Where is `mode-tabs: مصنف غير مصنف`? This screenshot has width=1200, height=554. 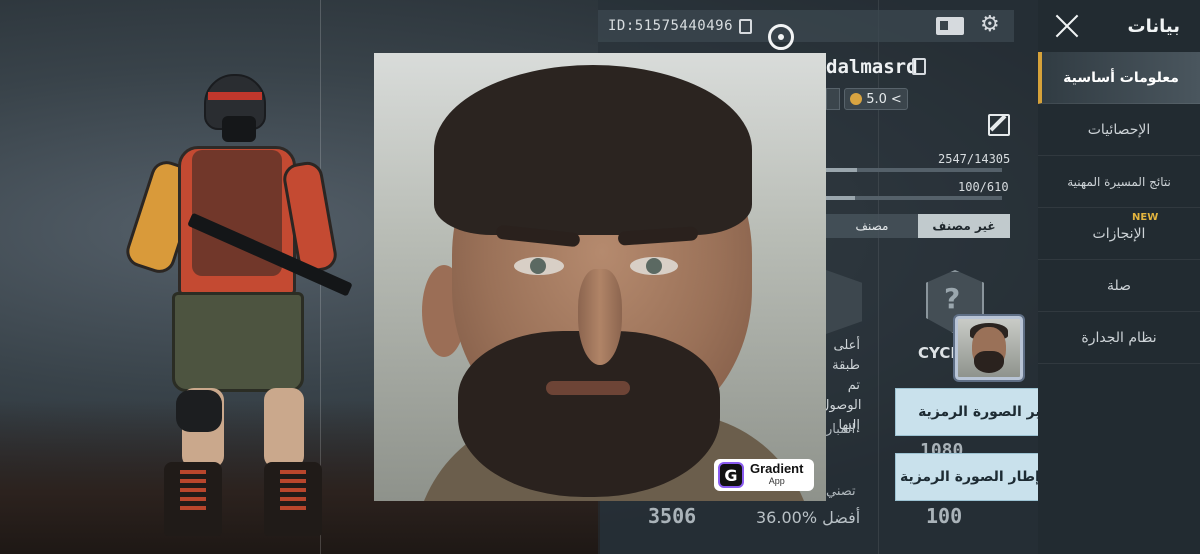 mode-tabs: مصنف غير مصنف is located at coordinates (918, 226).